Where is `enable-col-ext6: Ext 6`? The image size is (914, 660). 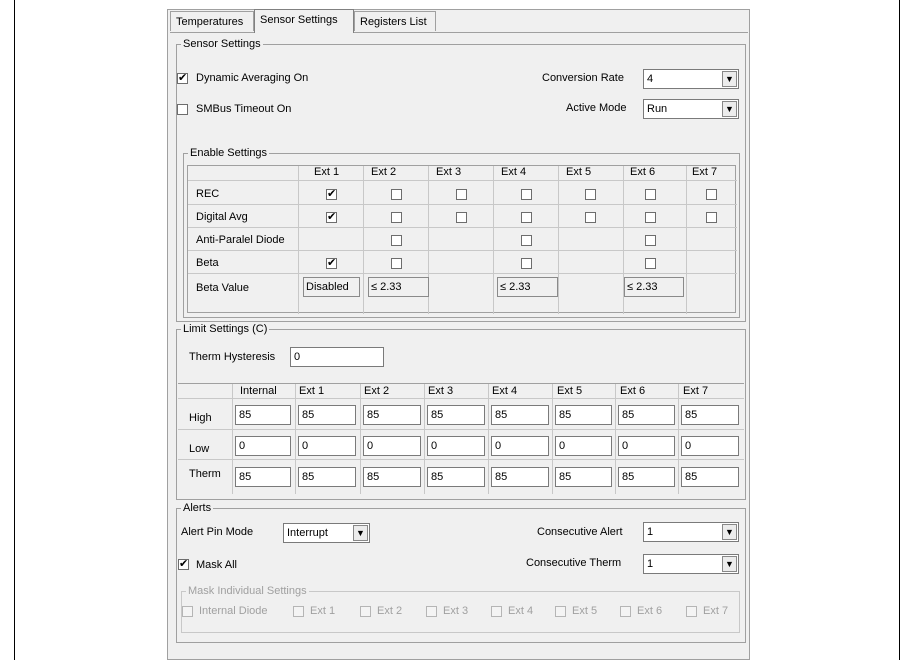 enable-col-ext6: Ext 6 is located at coordinates (643, 172).